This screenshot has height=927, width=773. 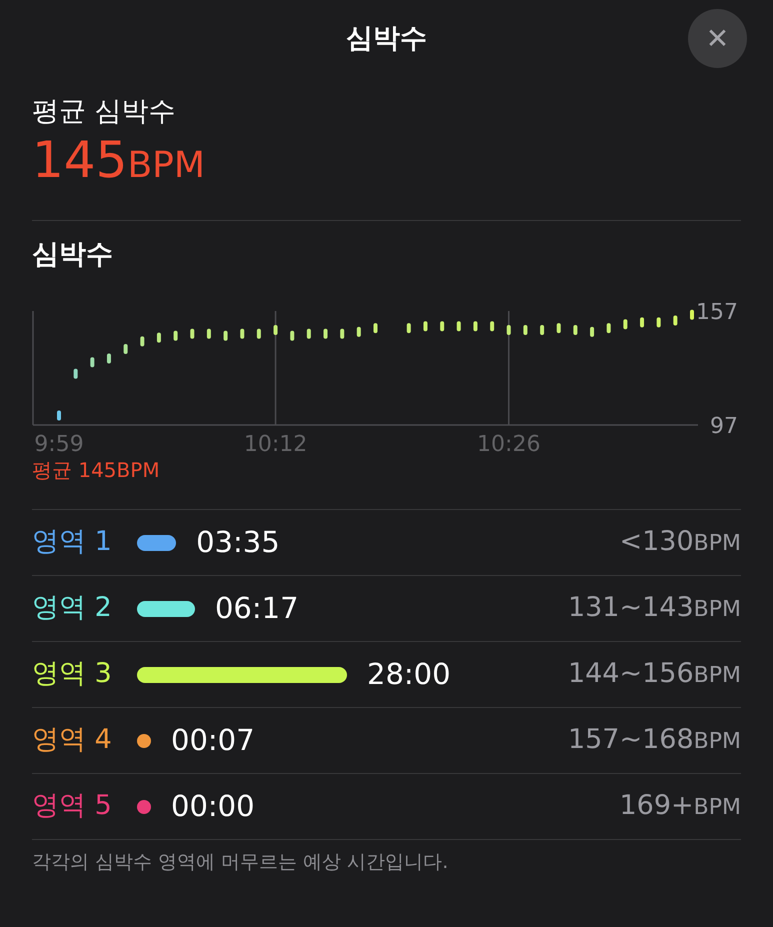 I want to click on axis-label: 10:12, so click(x=276, y=444).